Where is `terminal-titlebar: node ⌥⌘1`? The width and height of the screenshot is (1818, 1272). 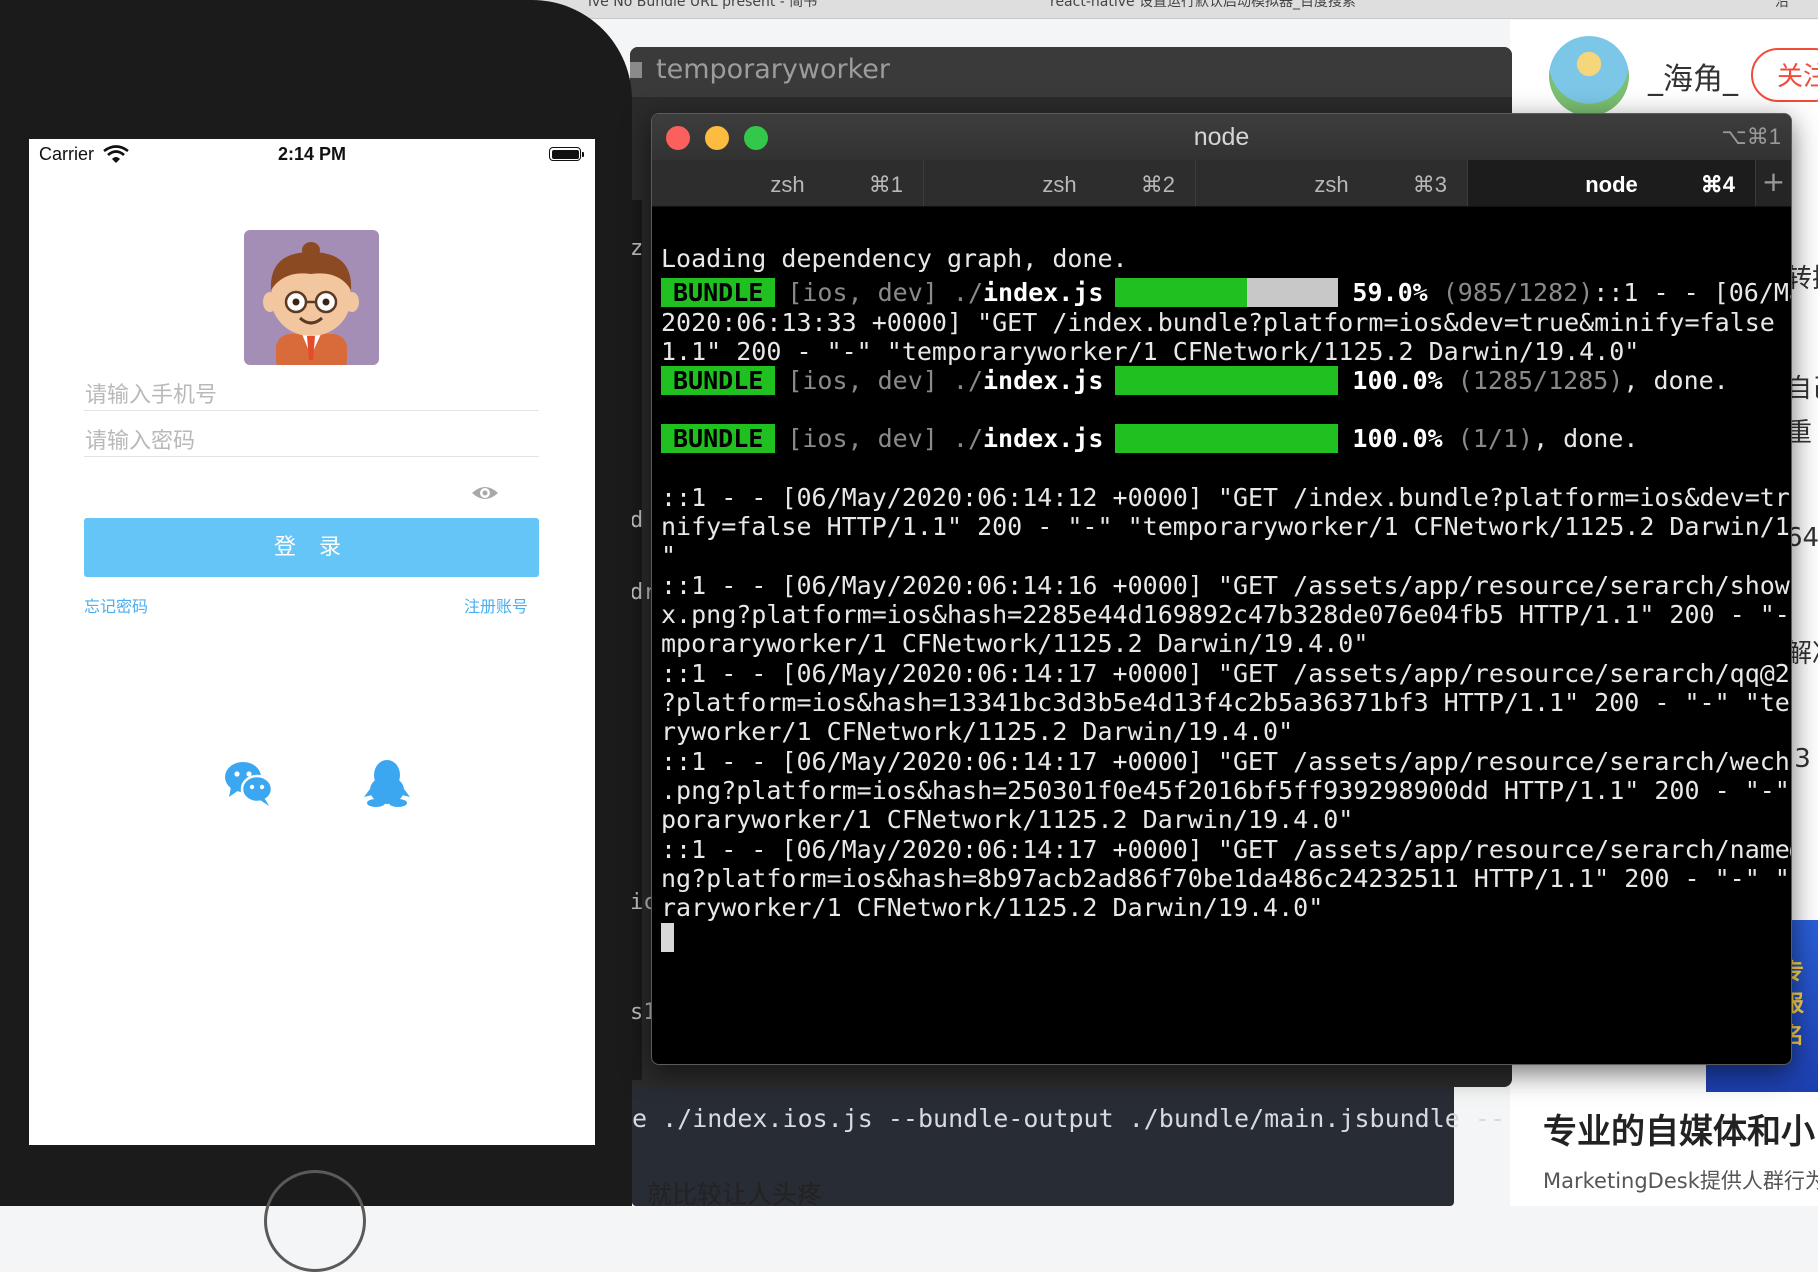
terminal-titlebar: node ⌥⌘1 is located at coordinates (1221, 137).